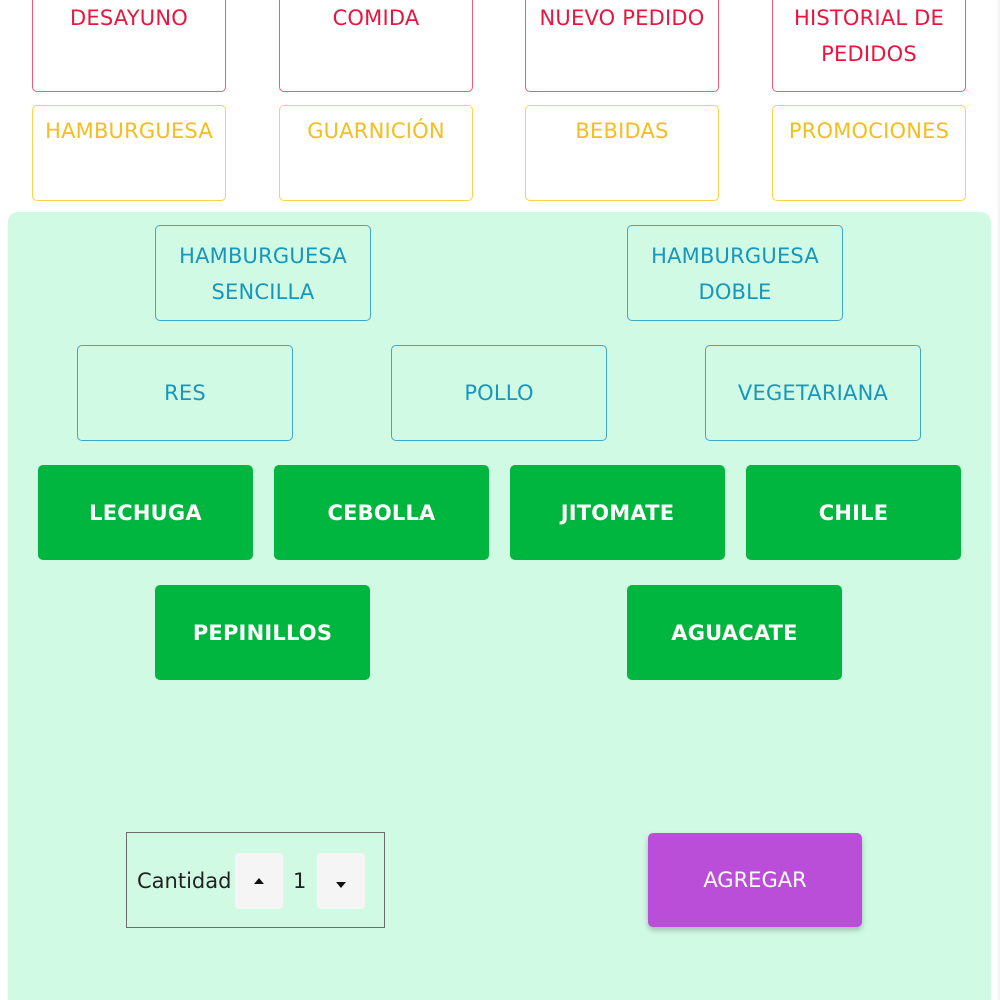 This screenshot has height=1000, width=1000. I want to click on menu-nuevo-pedido-button: NUEVO PEDIDO, so click(622, 46).